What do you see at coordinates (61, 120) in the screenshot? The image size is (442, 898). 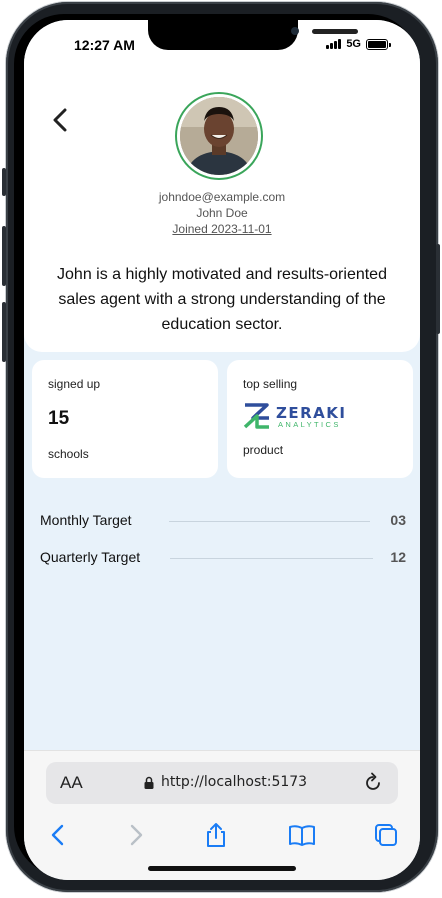 I see `back-arrow-icon` at bounding box center [61, 120].